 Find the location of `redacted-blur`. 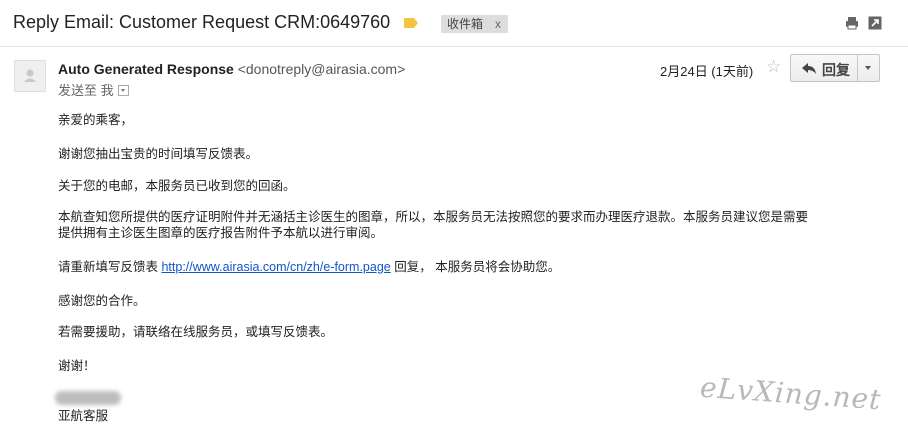

redacted-blur is located at coordinates (88, 398).